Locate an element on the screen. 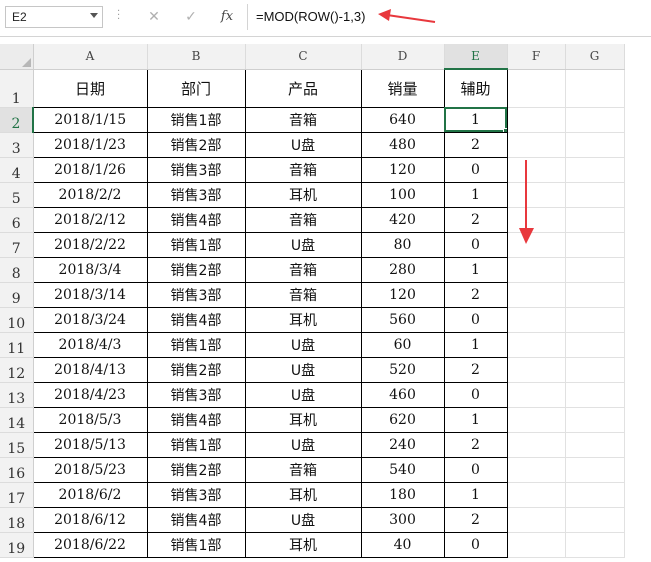 This screenshot has width=651, height=562. row-header: 8 is located at coordinates (17, 270).